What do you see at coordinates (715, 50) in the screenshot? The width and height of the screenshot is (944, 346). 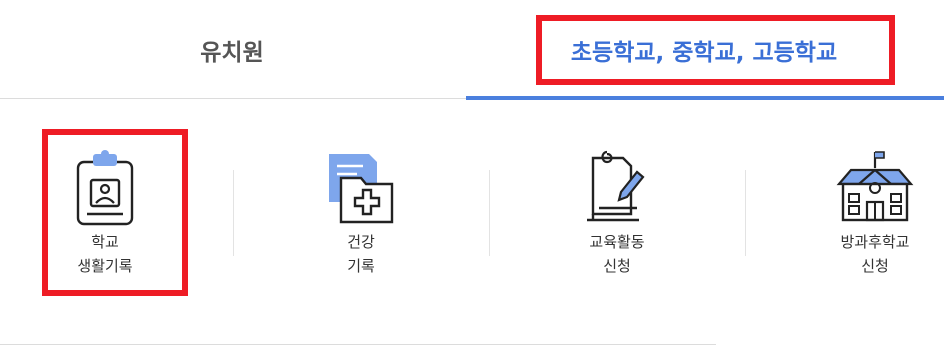 I see `highlight-box-tab` at bounding box center [715, 50].